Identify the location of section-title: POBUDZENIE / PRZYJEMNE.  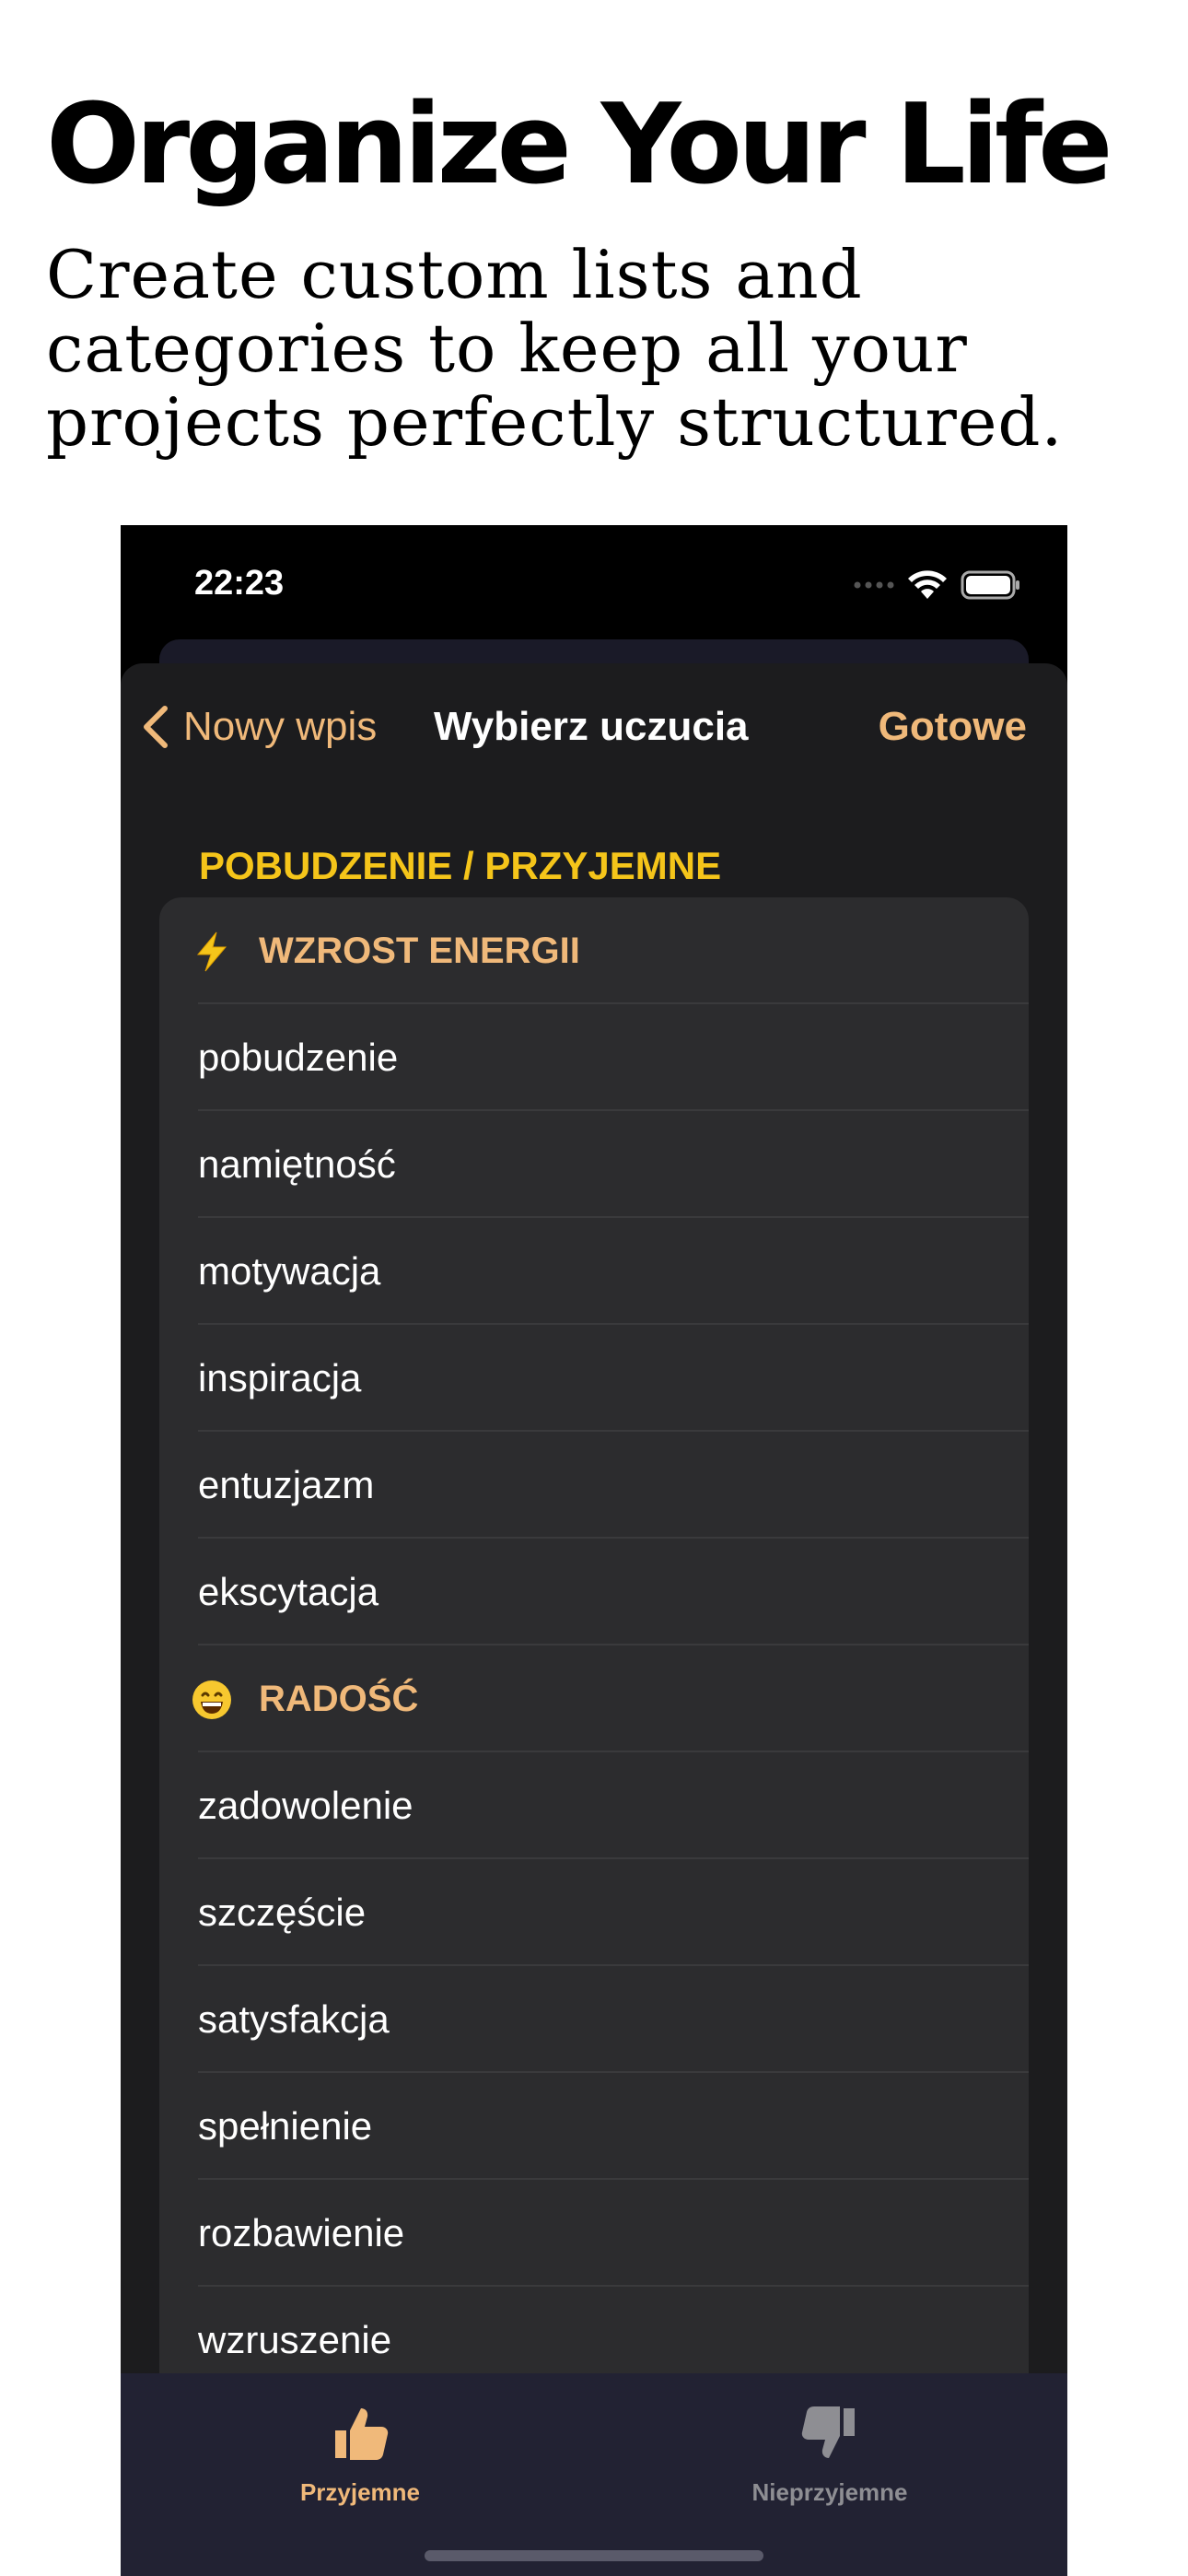
(460, 865).